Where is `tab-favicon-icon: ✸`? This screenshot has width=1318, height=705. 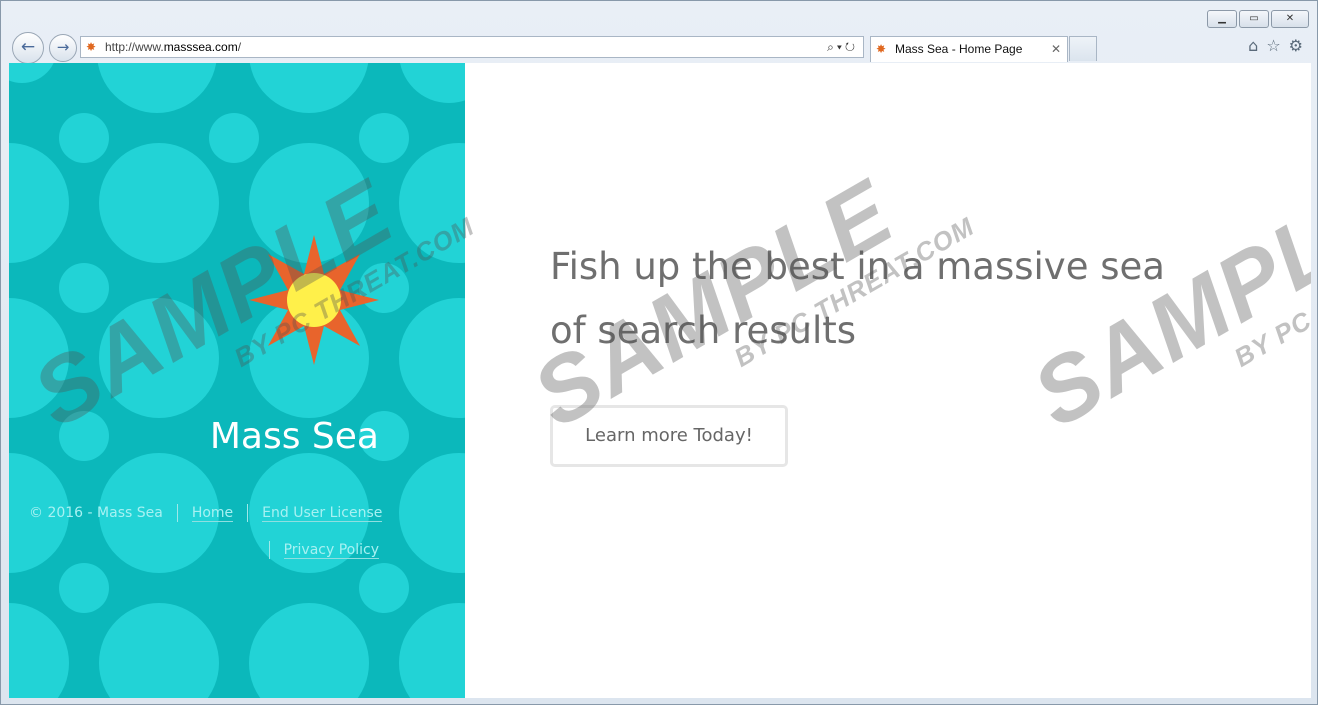 tab-favicon-icon: ✸ is located at coordinates (881, 49).